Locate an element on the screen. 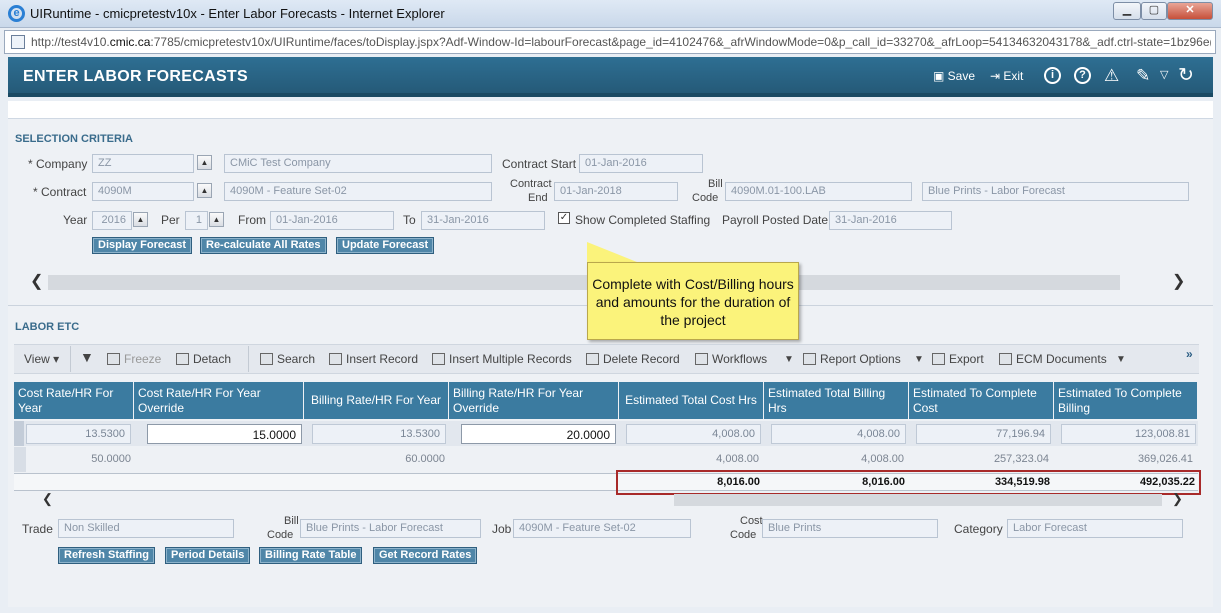 The height and width of the screenshot is (613, 1221). contract-start-label: Contract Start is located at coordinates (539, 164).